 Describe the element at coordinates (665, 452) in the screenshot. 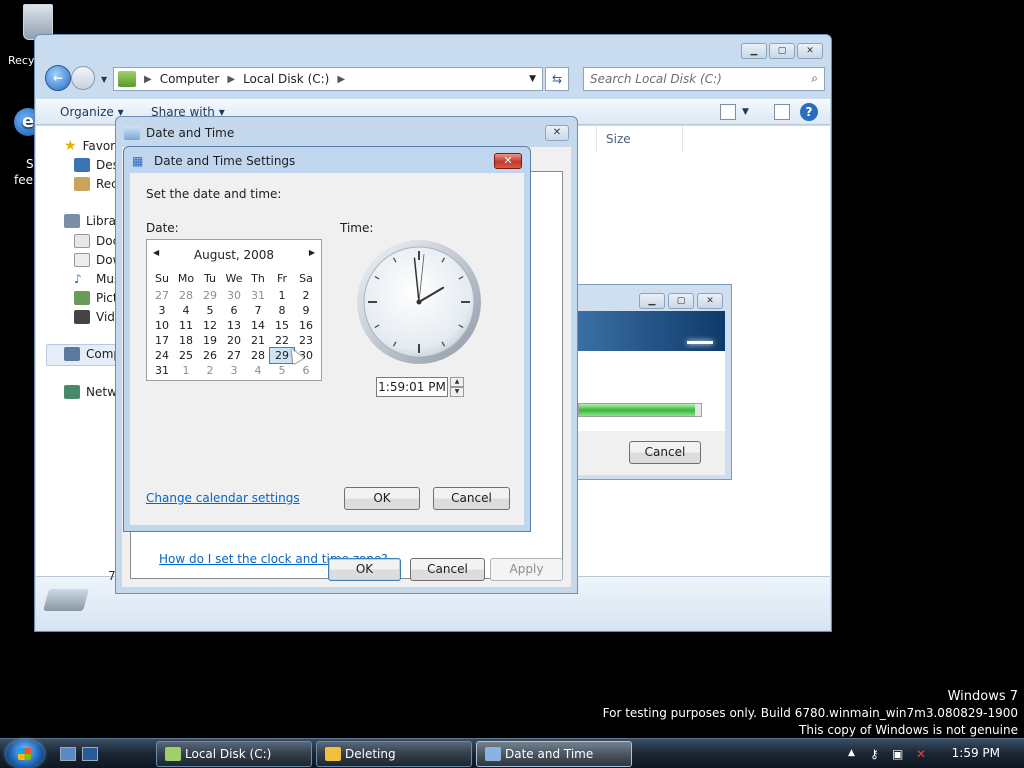

I see `deleting-cancel-button: Cancel` at that location.